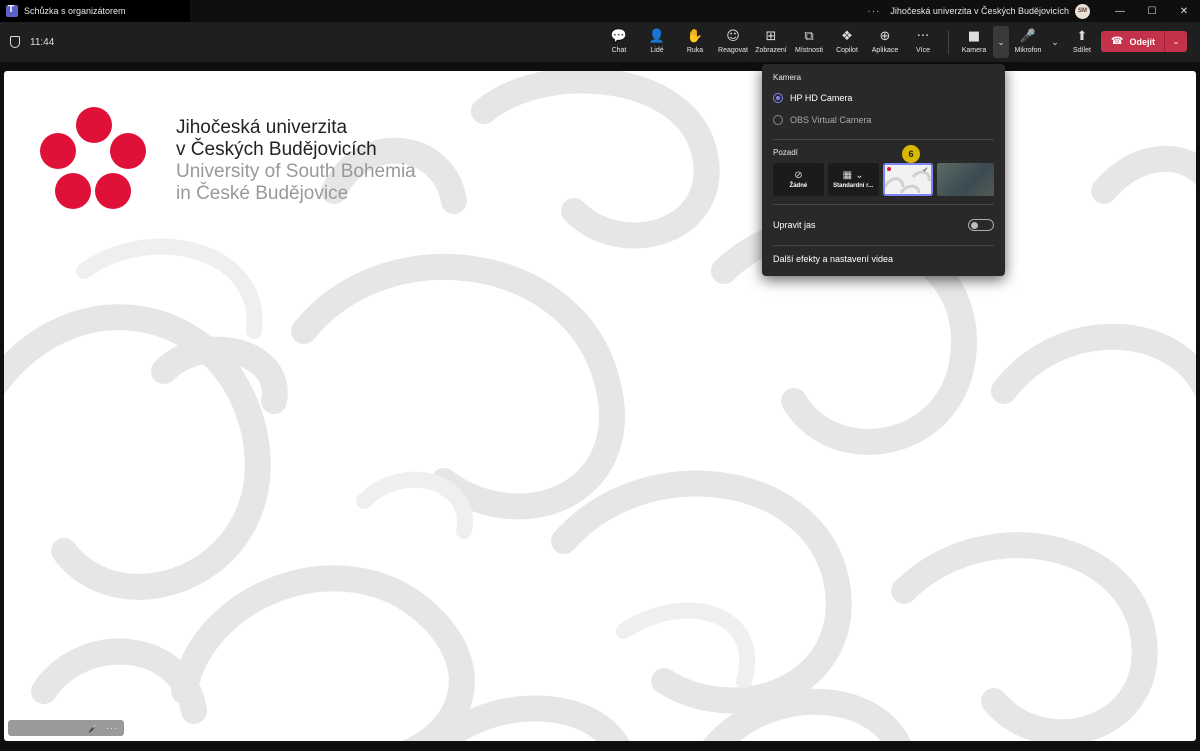 The image size is (1200, 751). Describe the element at coordinates (12, 10) in the screenshot. I see `teams-logo-icon` at that location.